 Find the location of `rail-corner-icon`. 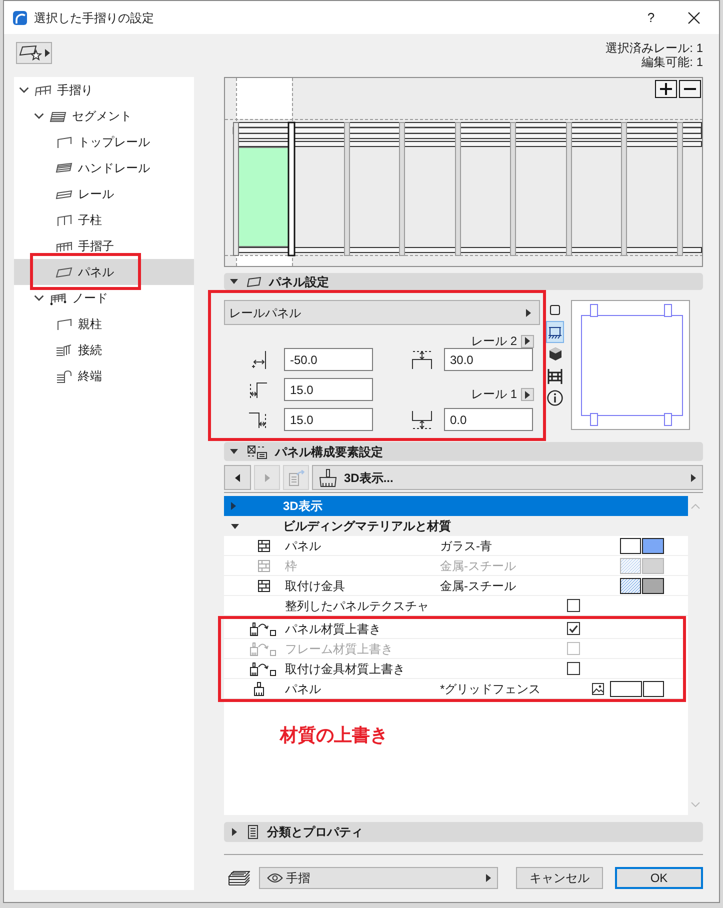

rail-corner-icon is located at coordinates (64, 142).